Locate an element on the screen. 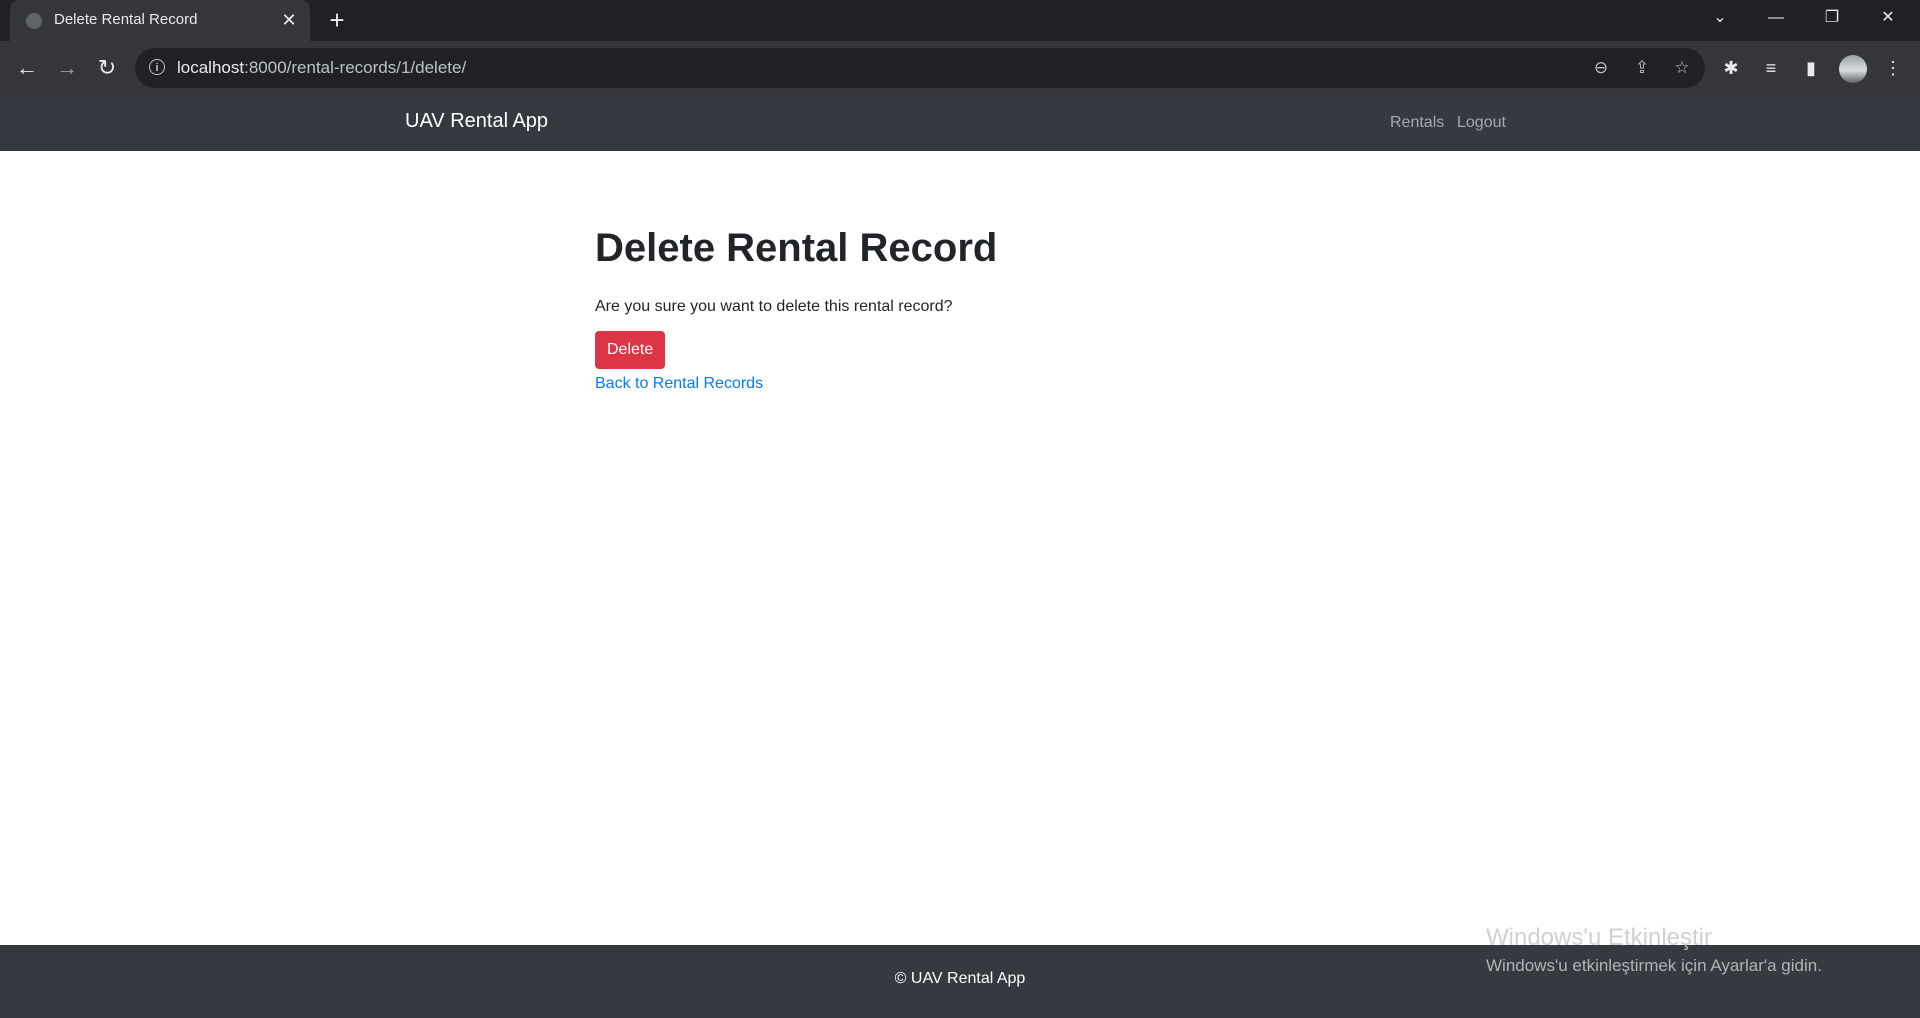 Image resolution: width=1920 pixels, height=1018 pixels. url-host: localhost is located at coordinates (211, 67).